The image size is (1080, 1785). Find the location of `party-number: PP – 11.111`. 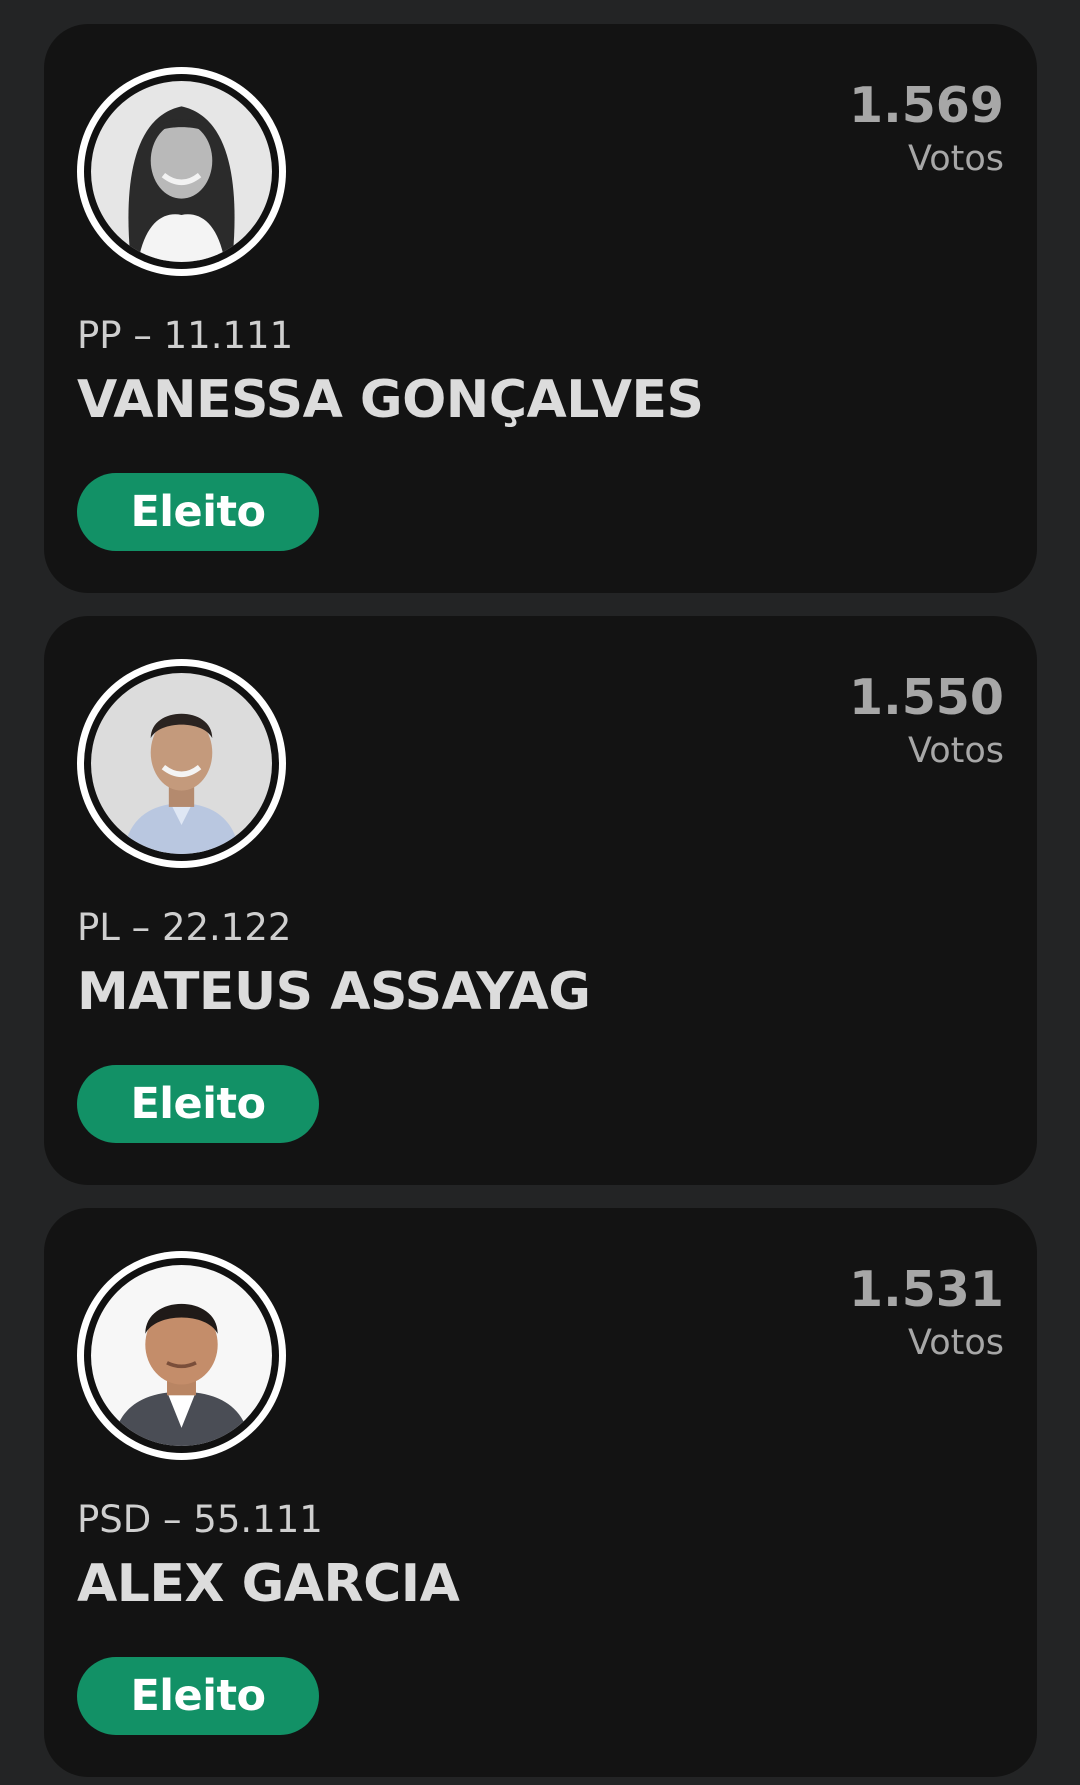

party-number: PP – 11.111 is located at coordinates (185, 335).